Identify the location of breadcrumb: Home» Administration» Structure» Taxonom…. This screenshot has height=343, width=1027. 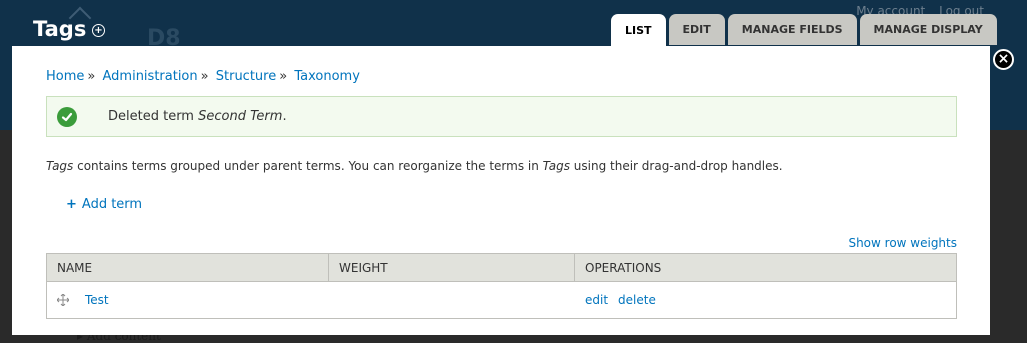
(203, 76).